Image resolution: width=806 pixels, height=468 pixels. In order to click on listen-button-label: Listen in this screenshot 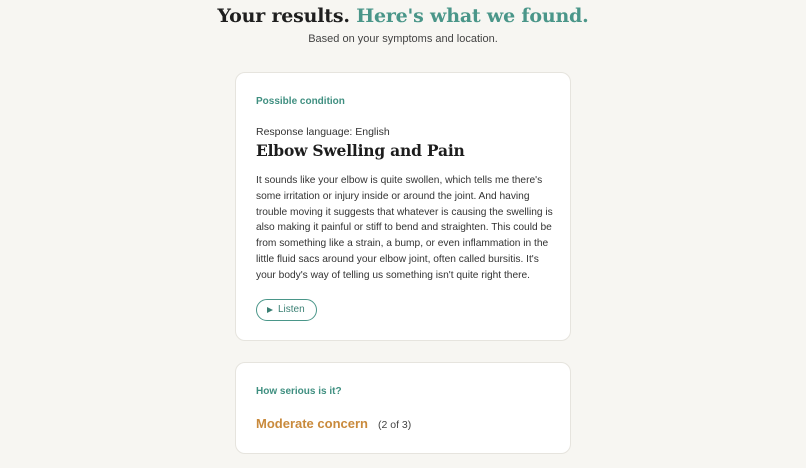, I will do `click(291, 309)`.